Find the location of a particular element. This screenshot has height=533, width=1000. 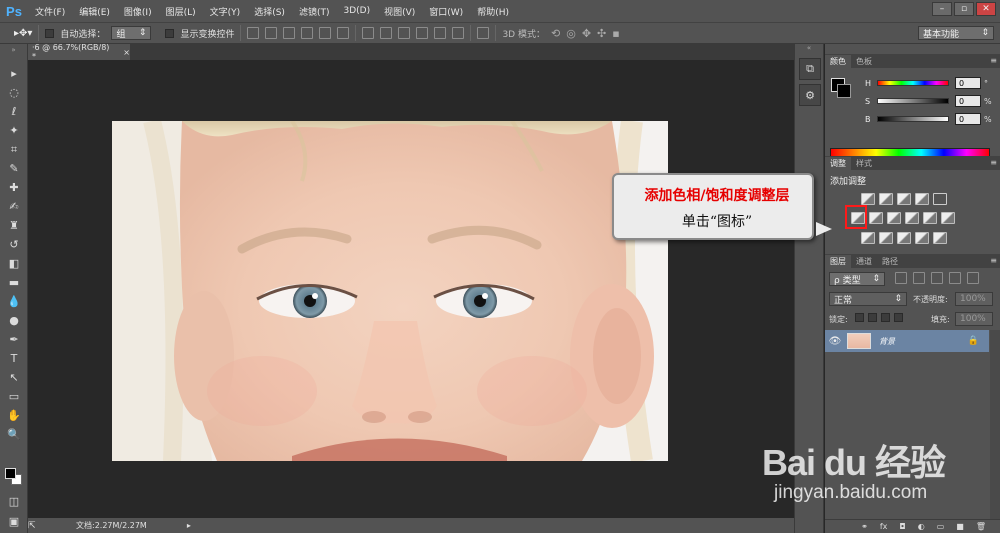

close-button: ✕ is located at coordinates (986, 9).